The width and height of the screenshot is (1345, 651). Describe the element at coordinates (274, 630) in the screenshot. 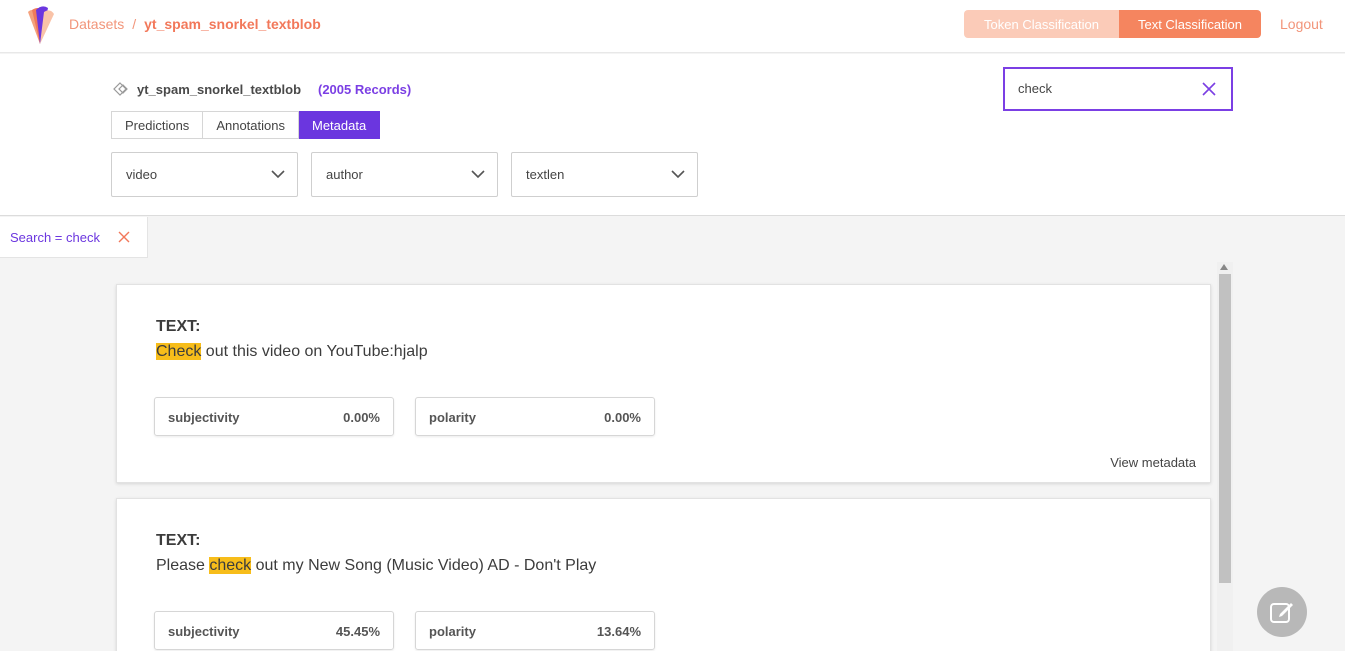

I see `metric-subjectivity: subjectivity 45.45%` at that location.